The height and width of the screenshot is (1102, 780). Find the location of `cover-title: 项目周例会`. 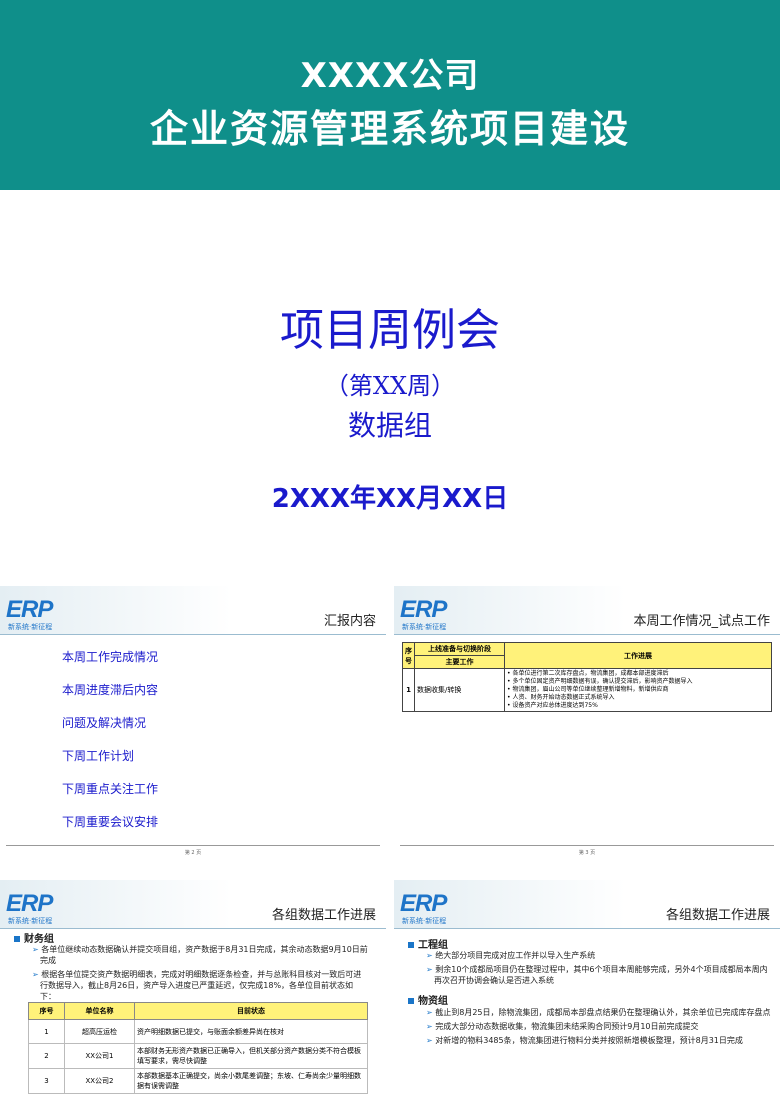

cover-title: 项目周例会 is located at coordinates (390, 330).